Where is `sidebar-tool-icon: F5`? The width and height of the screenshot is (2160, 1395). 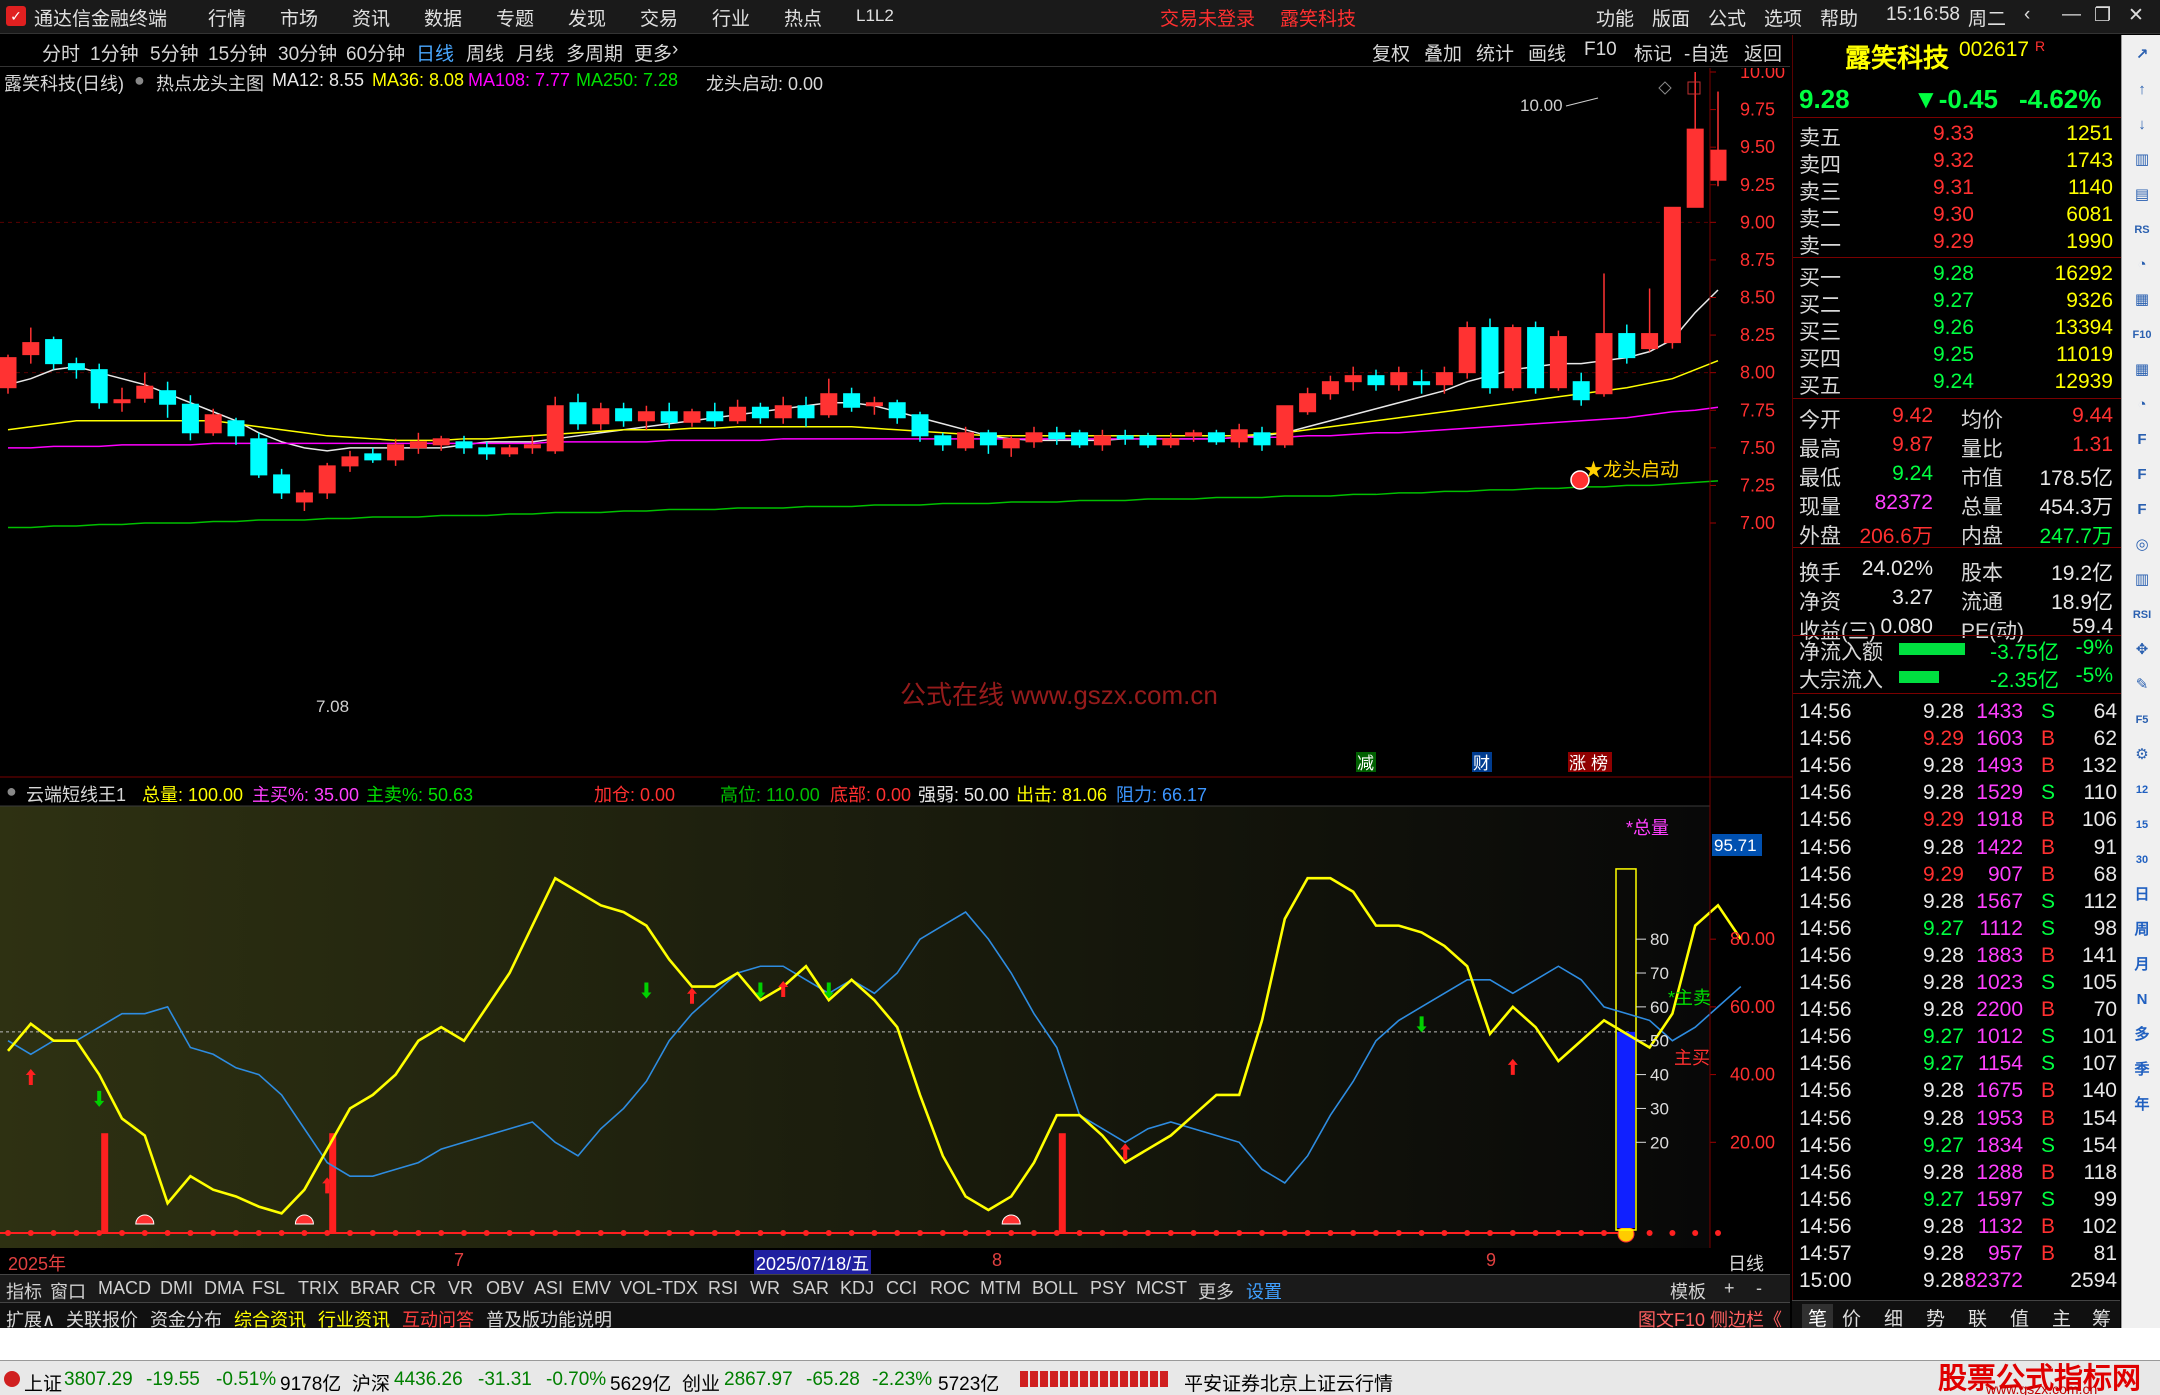
sidebar-tool-icon: F5 is located at coordinates (2142, 720).